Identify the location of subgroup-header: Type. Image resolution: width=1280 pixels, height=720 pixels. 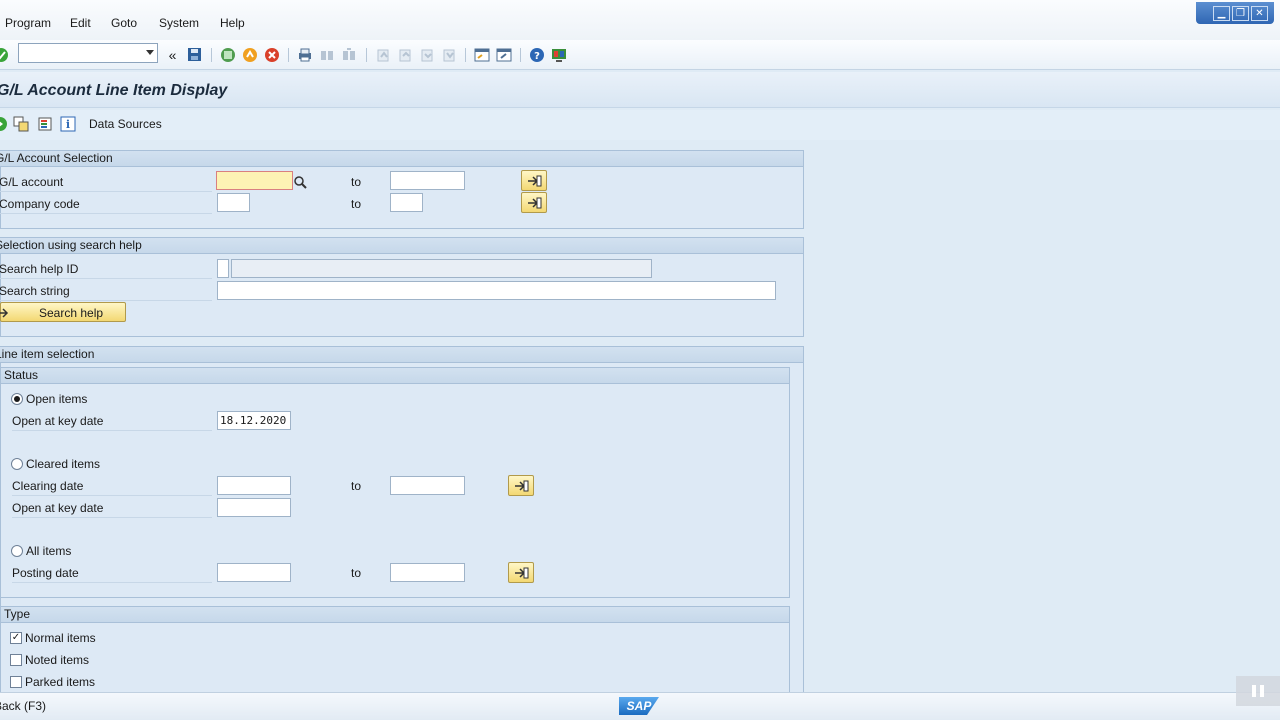
(395, 615).